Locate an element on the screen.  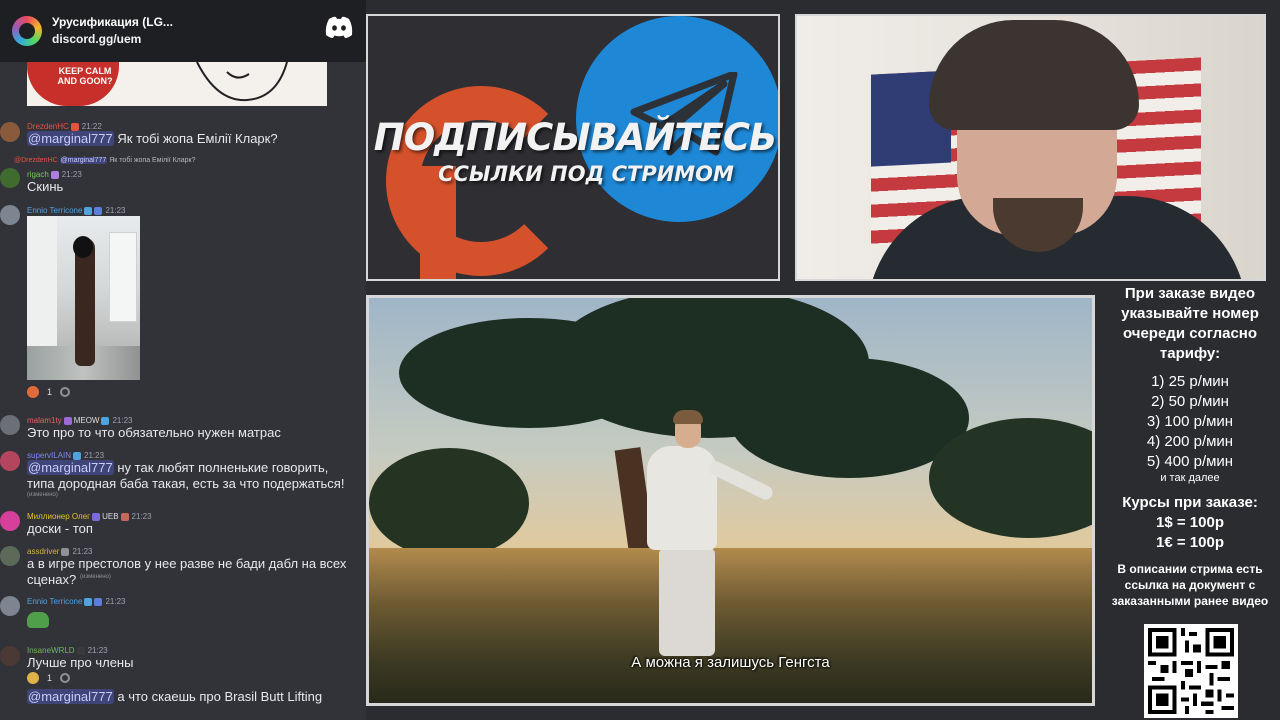
rate-item: 1€ = 100р is located at coordinates (1190, 542).